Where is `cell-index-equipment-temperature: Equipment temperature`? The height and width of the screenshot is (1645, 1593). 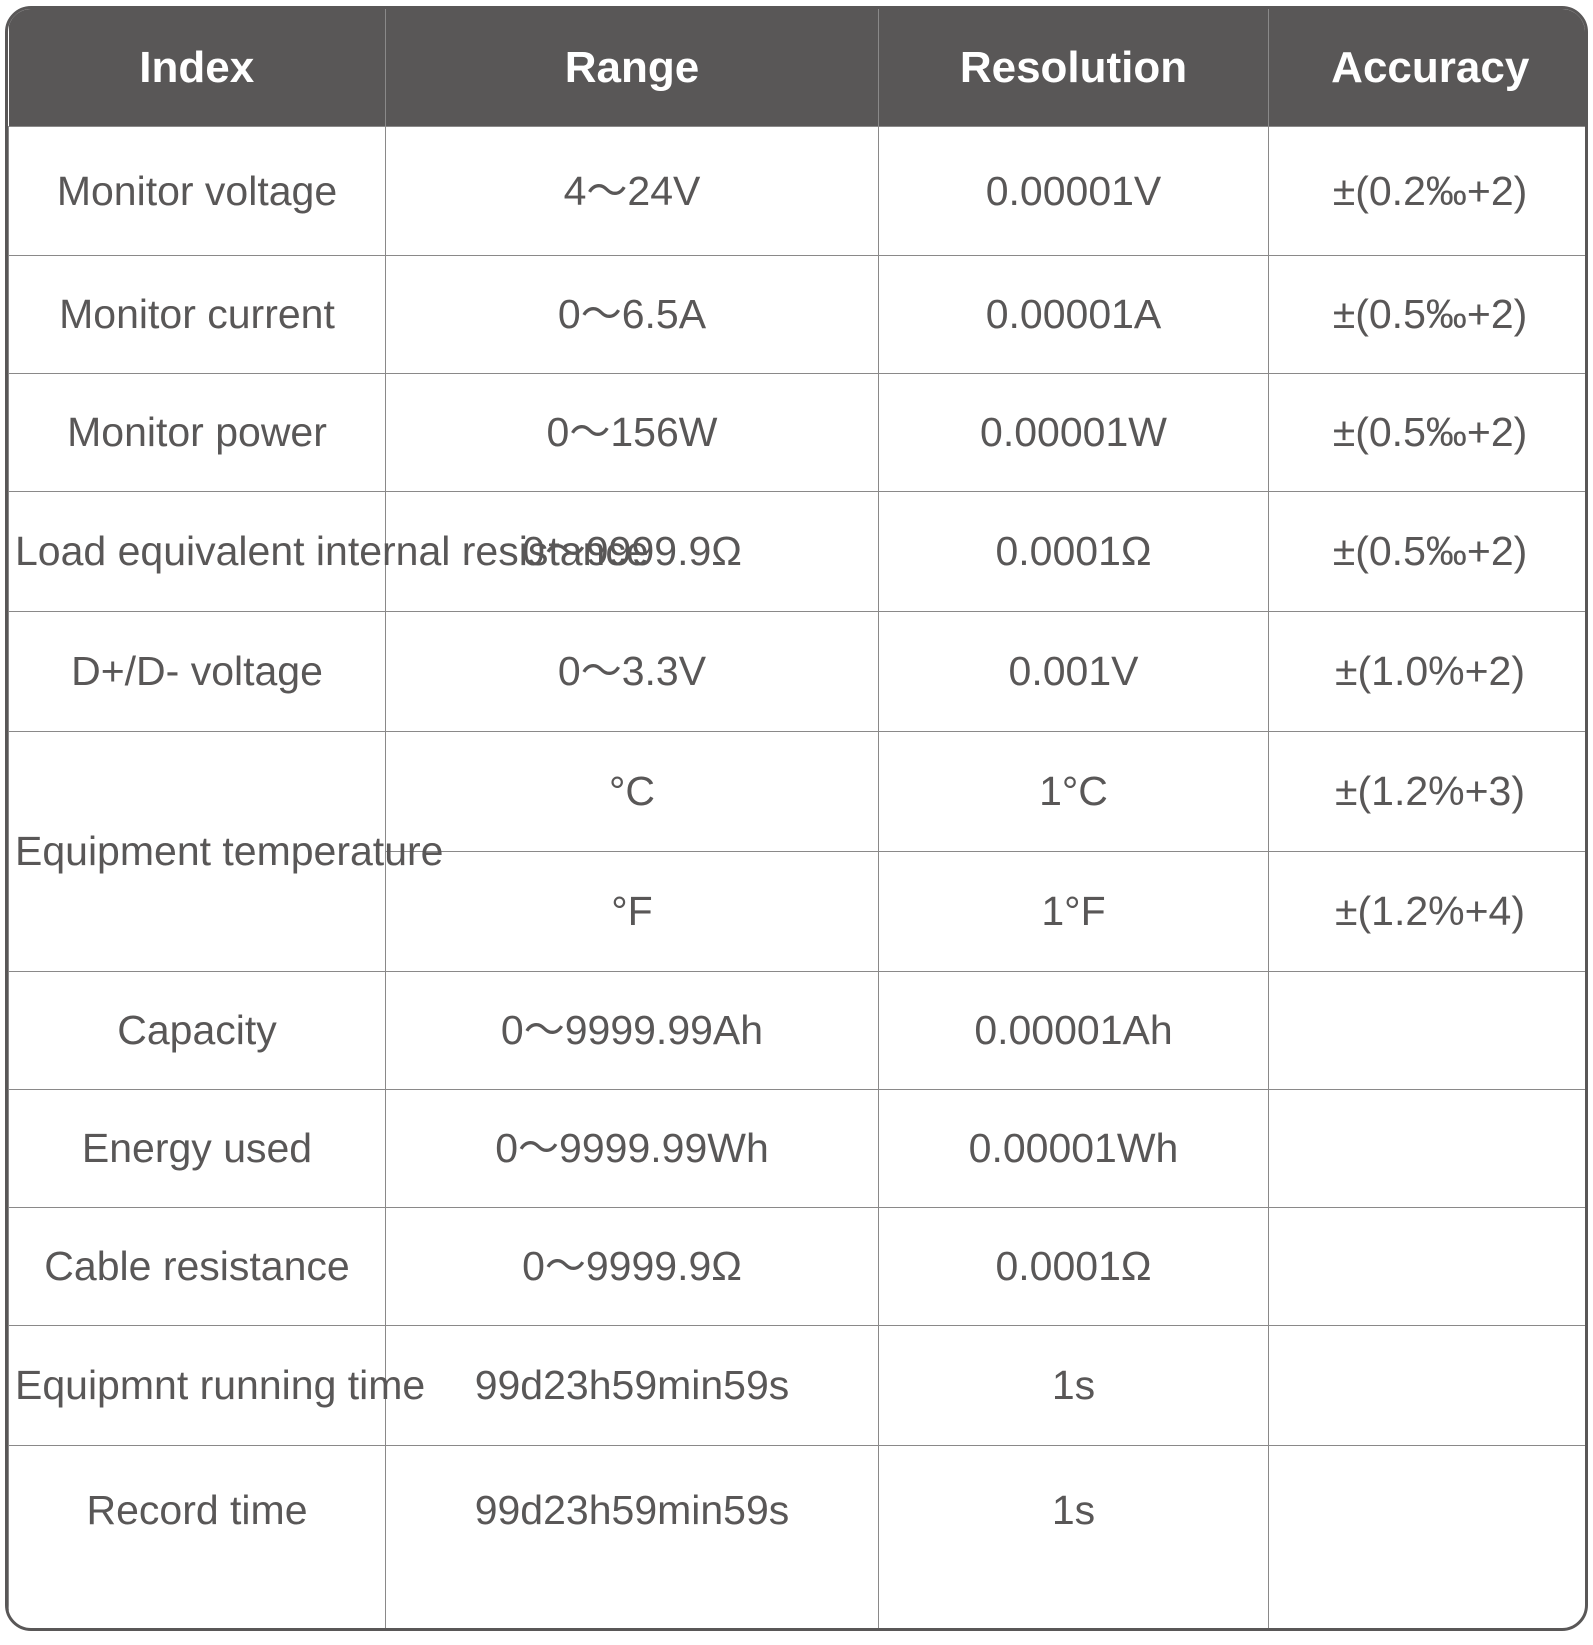
cell-index-equipment-temperature: Equipment temperature is located at coordinates (225, 851).